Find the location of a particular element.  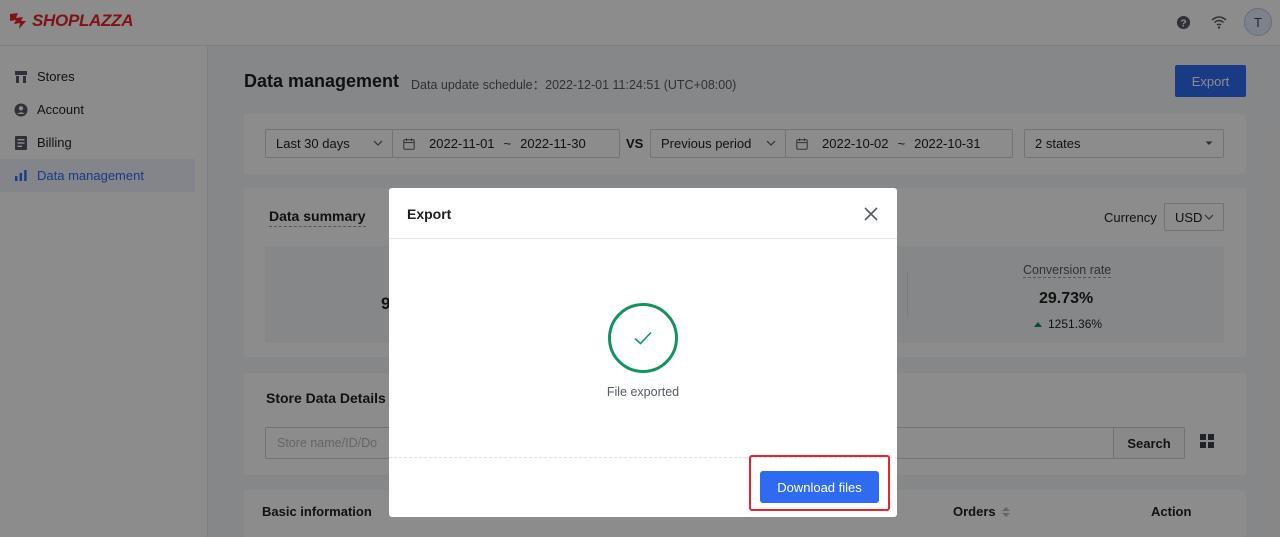

download-highlight-annotation is located at coordinates (819, 483).